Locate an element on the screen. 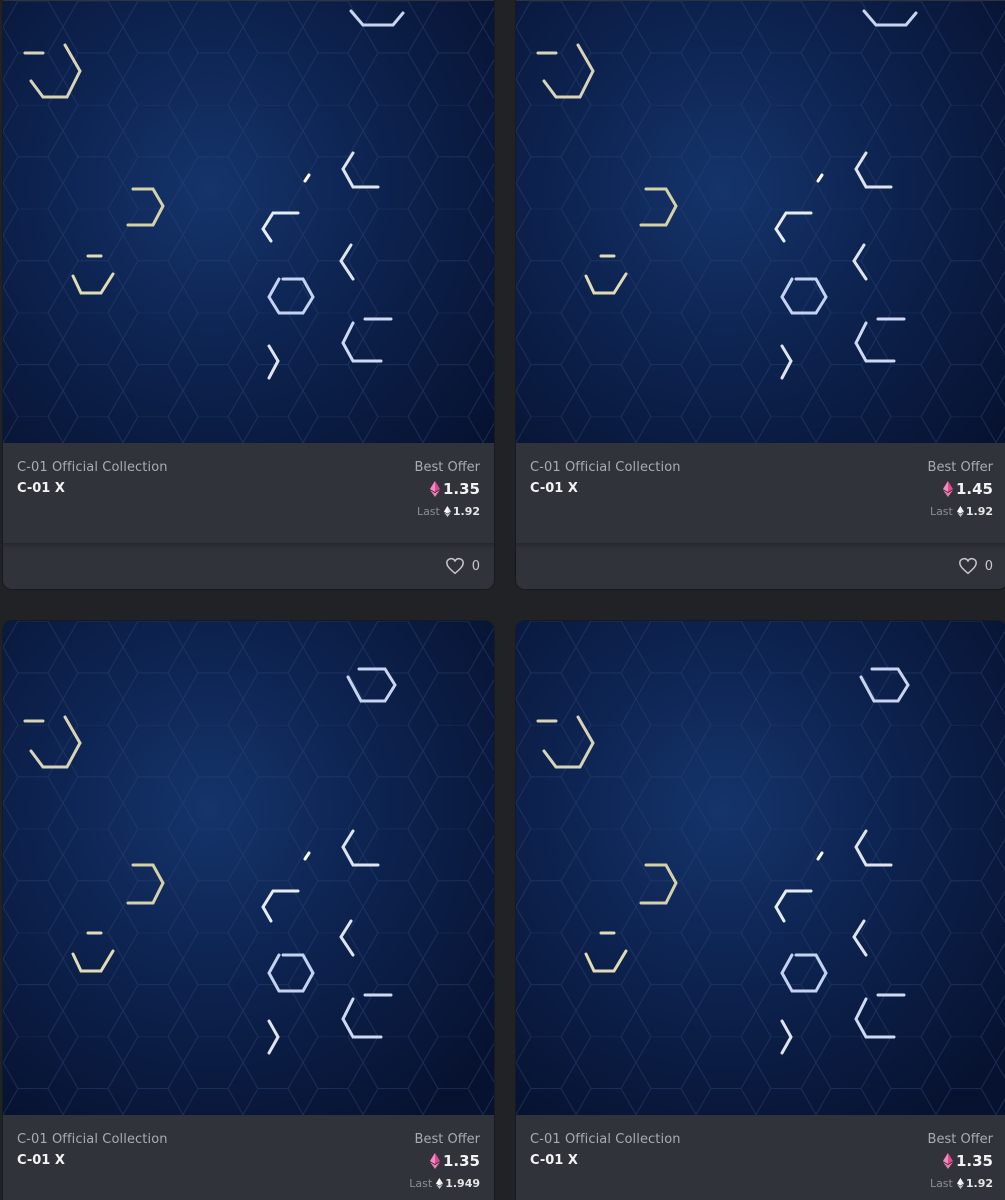 The image size is (1005, 1200). last-price: 1.949 is located at coordinates (458, 1183).